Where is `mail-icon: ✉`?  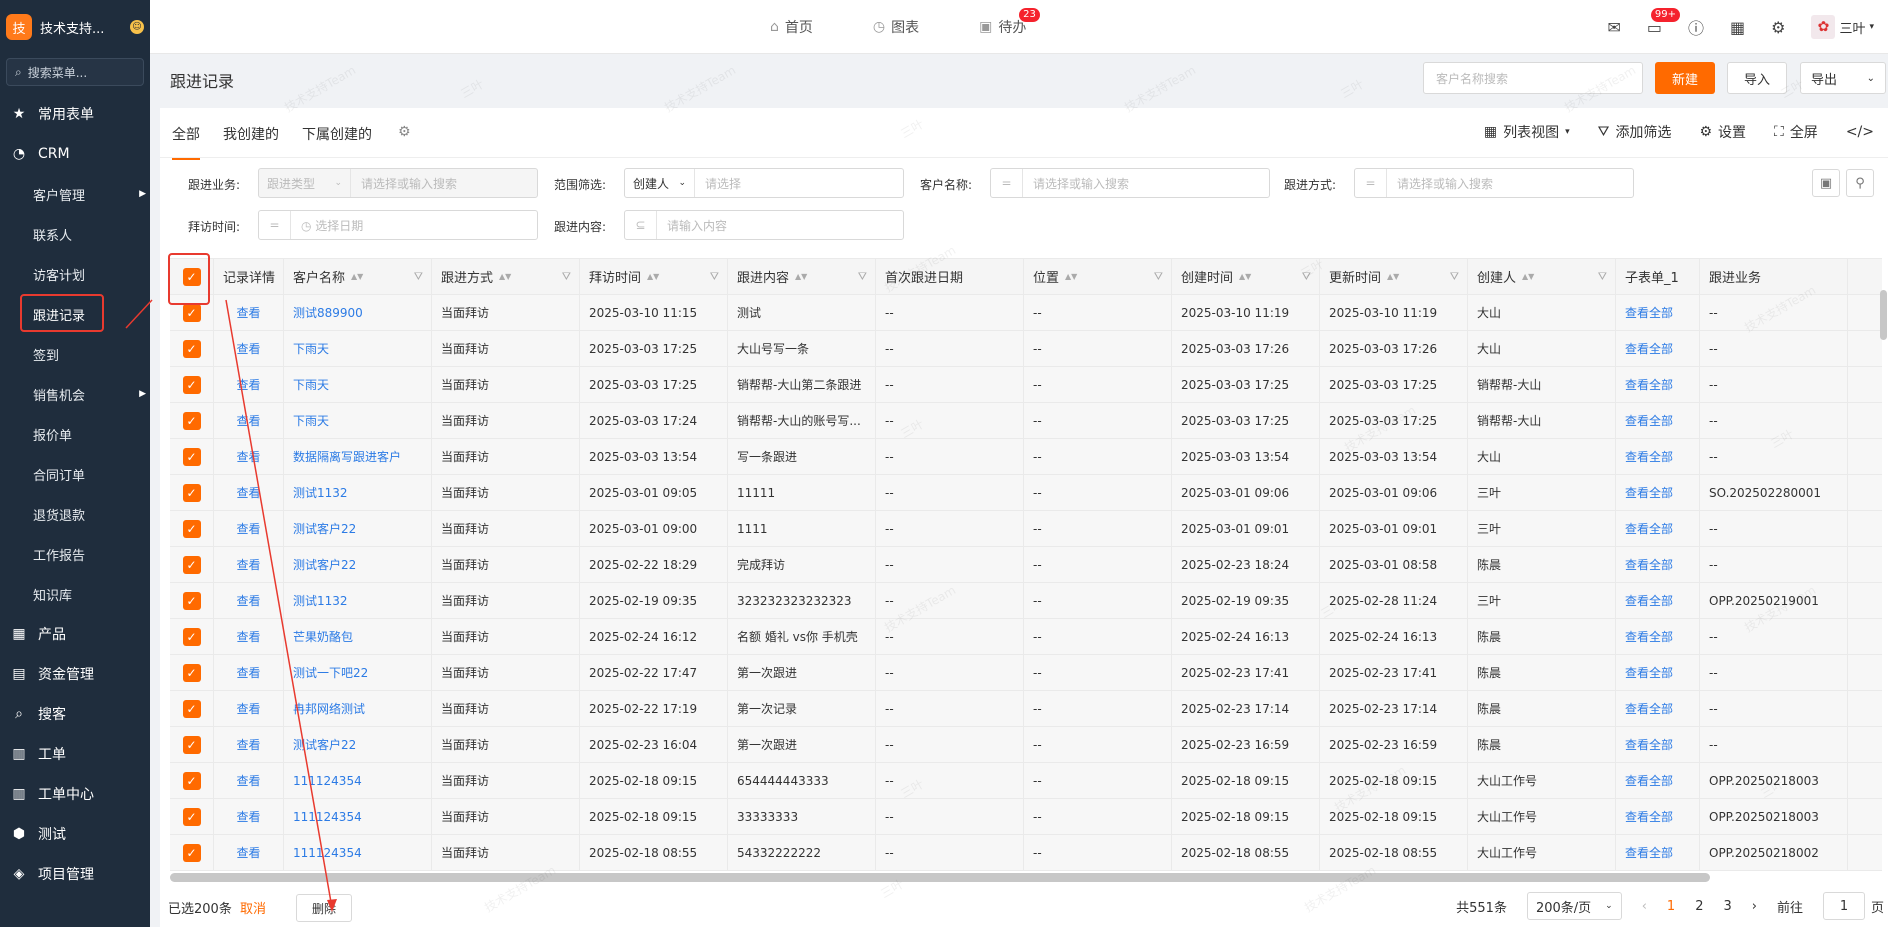
mail-icon: ✉ is located at coordinates (1613, 27).